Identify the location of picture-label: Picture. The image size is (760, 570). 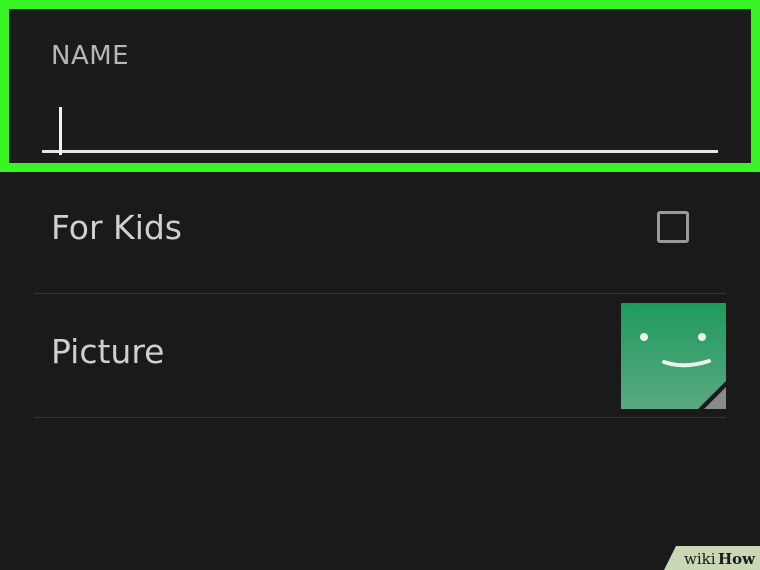
(108, 351).